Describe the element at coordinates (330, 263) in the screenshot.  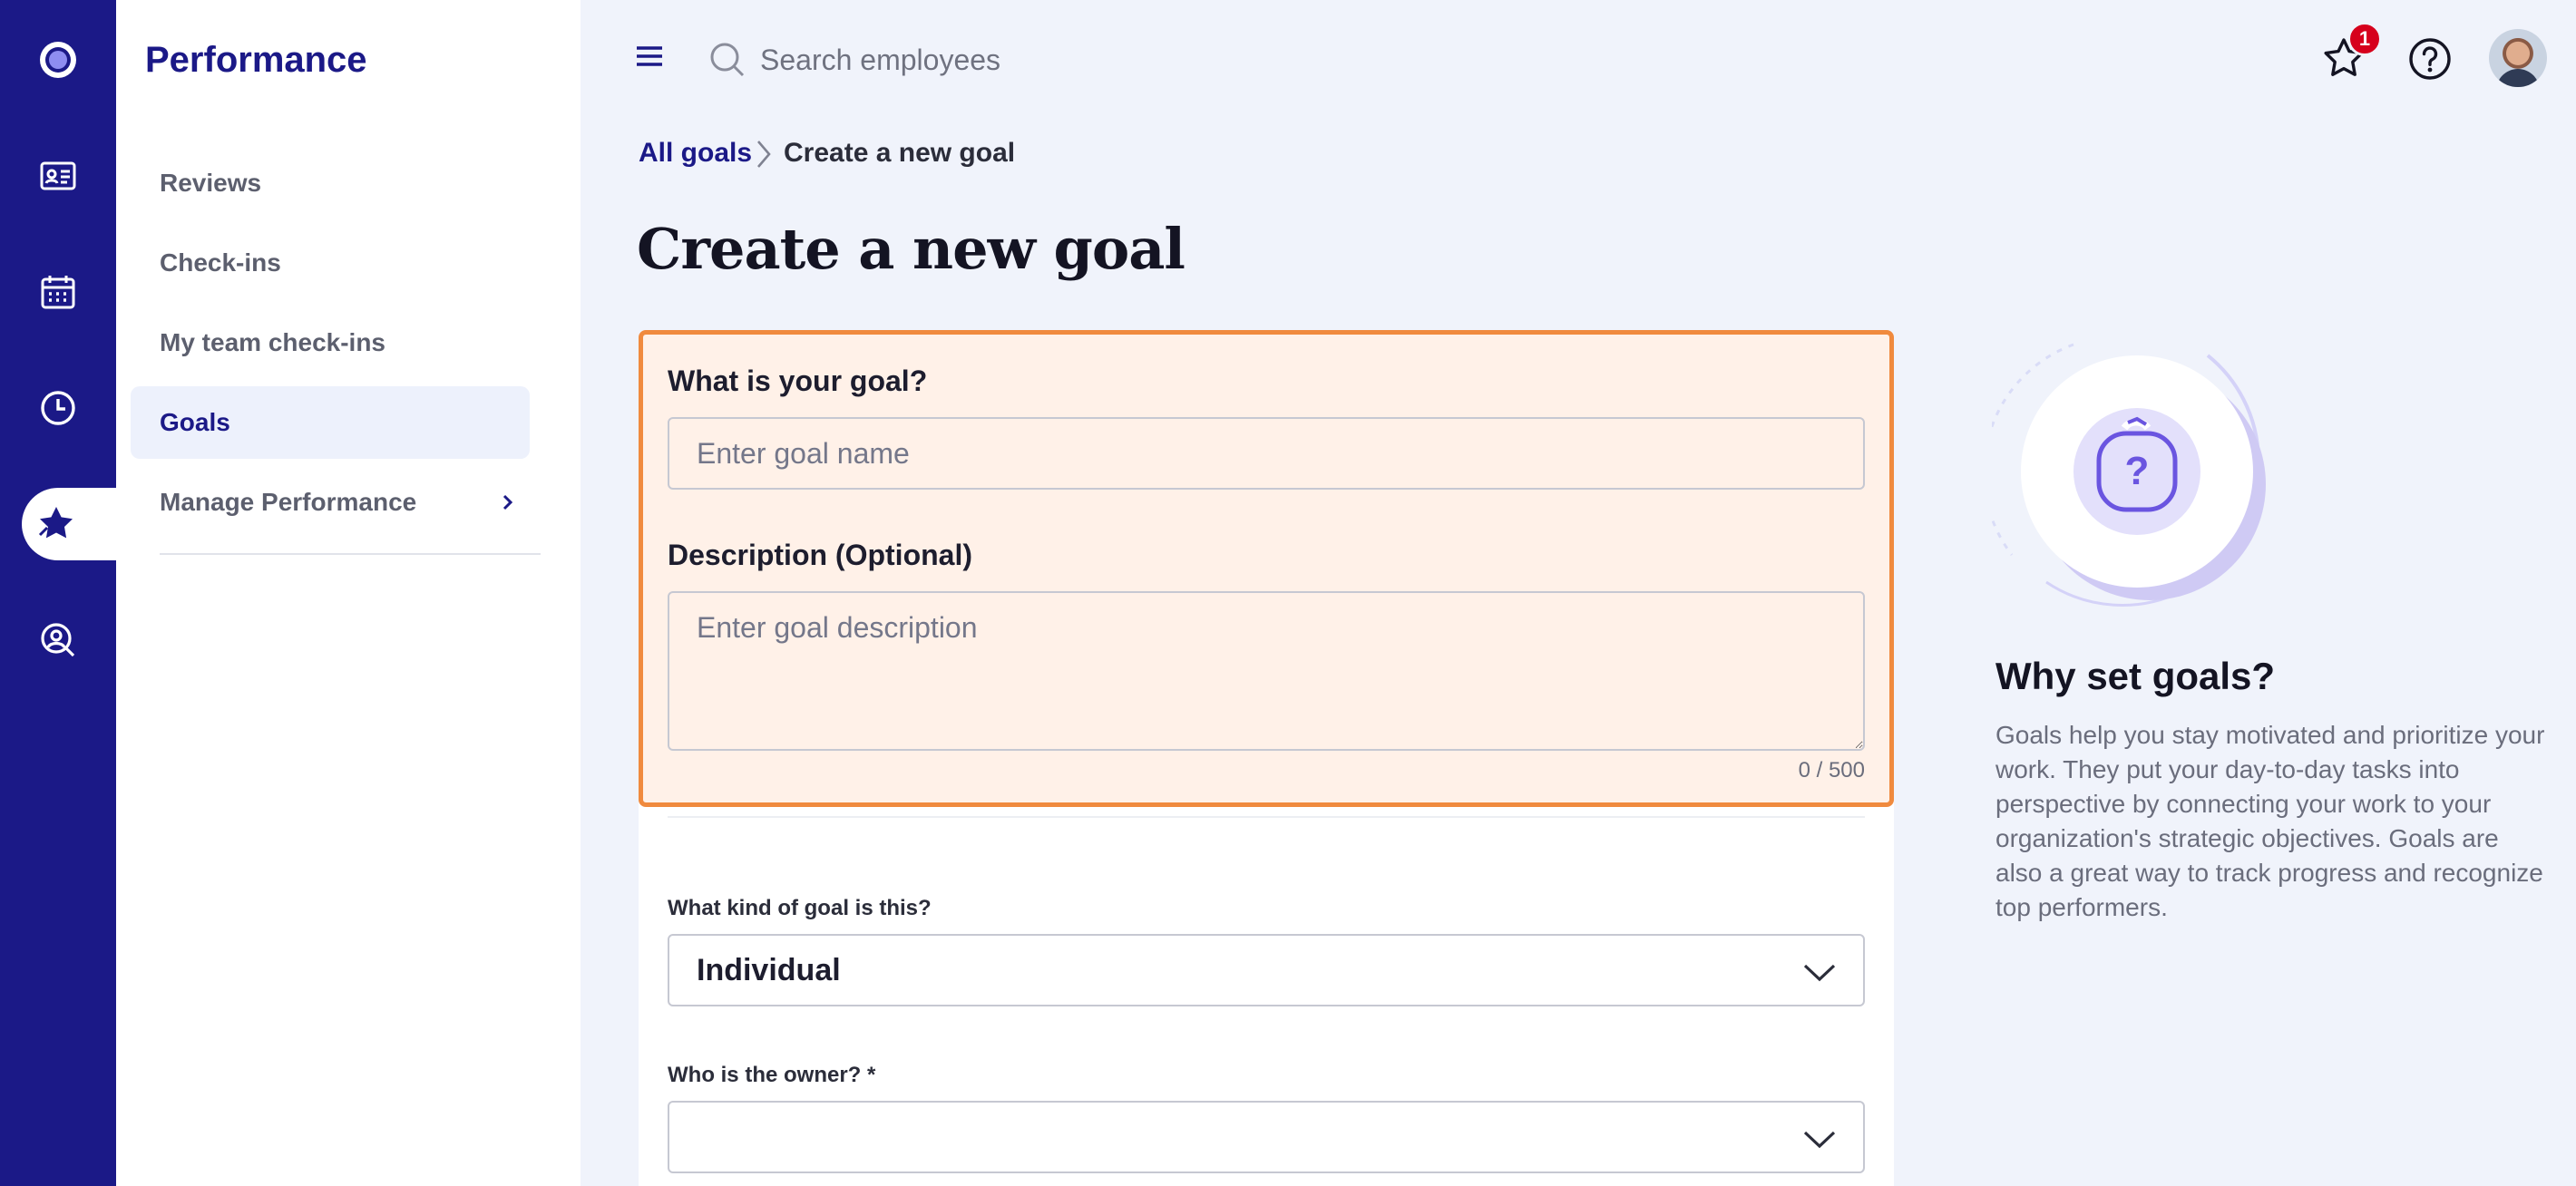
I see `sidebar-item-check-ins: Check-ins` at that location.